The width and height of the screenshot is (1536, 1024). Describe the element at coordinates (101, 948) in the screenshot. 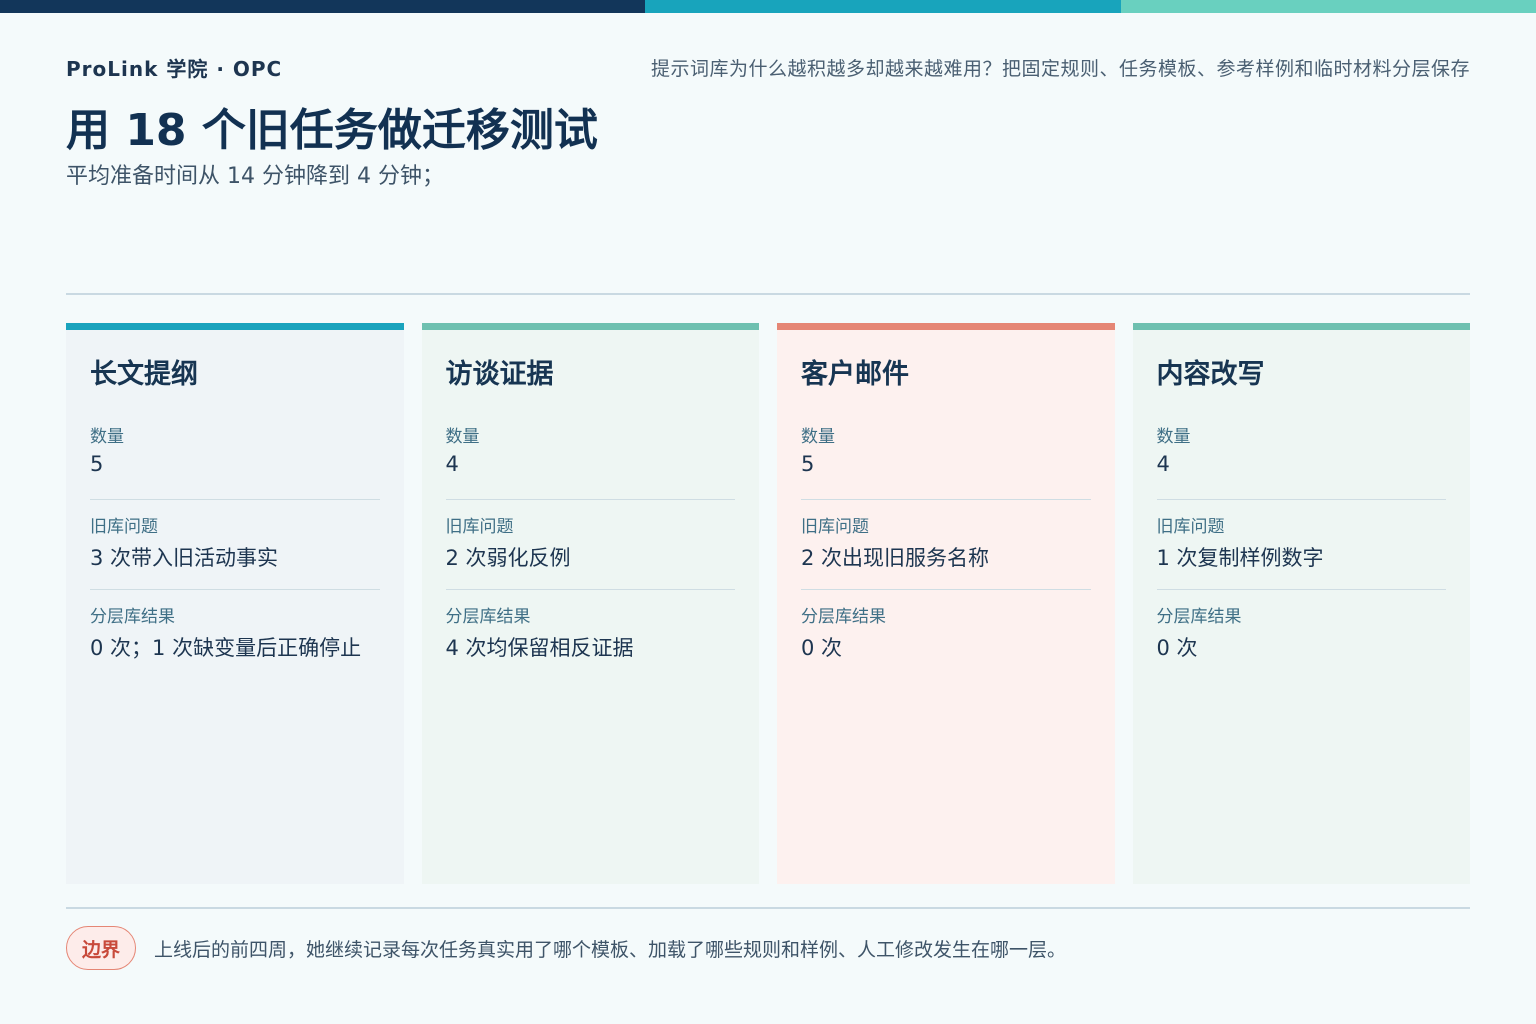

I see `boundary-badge: 边界` at that location.